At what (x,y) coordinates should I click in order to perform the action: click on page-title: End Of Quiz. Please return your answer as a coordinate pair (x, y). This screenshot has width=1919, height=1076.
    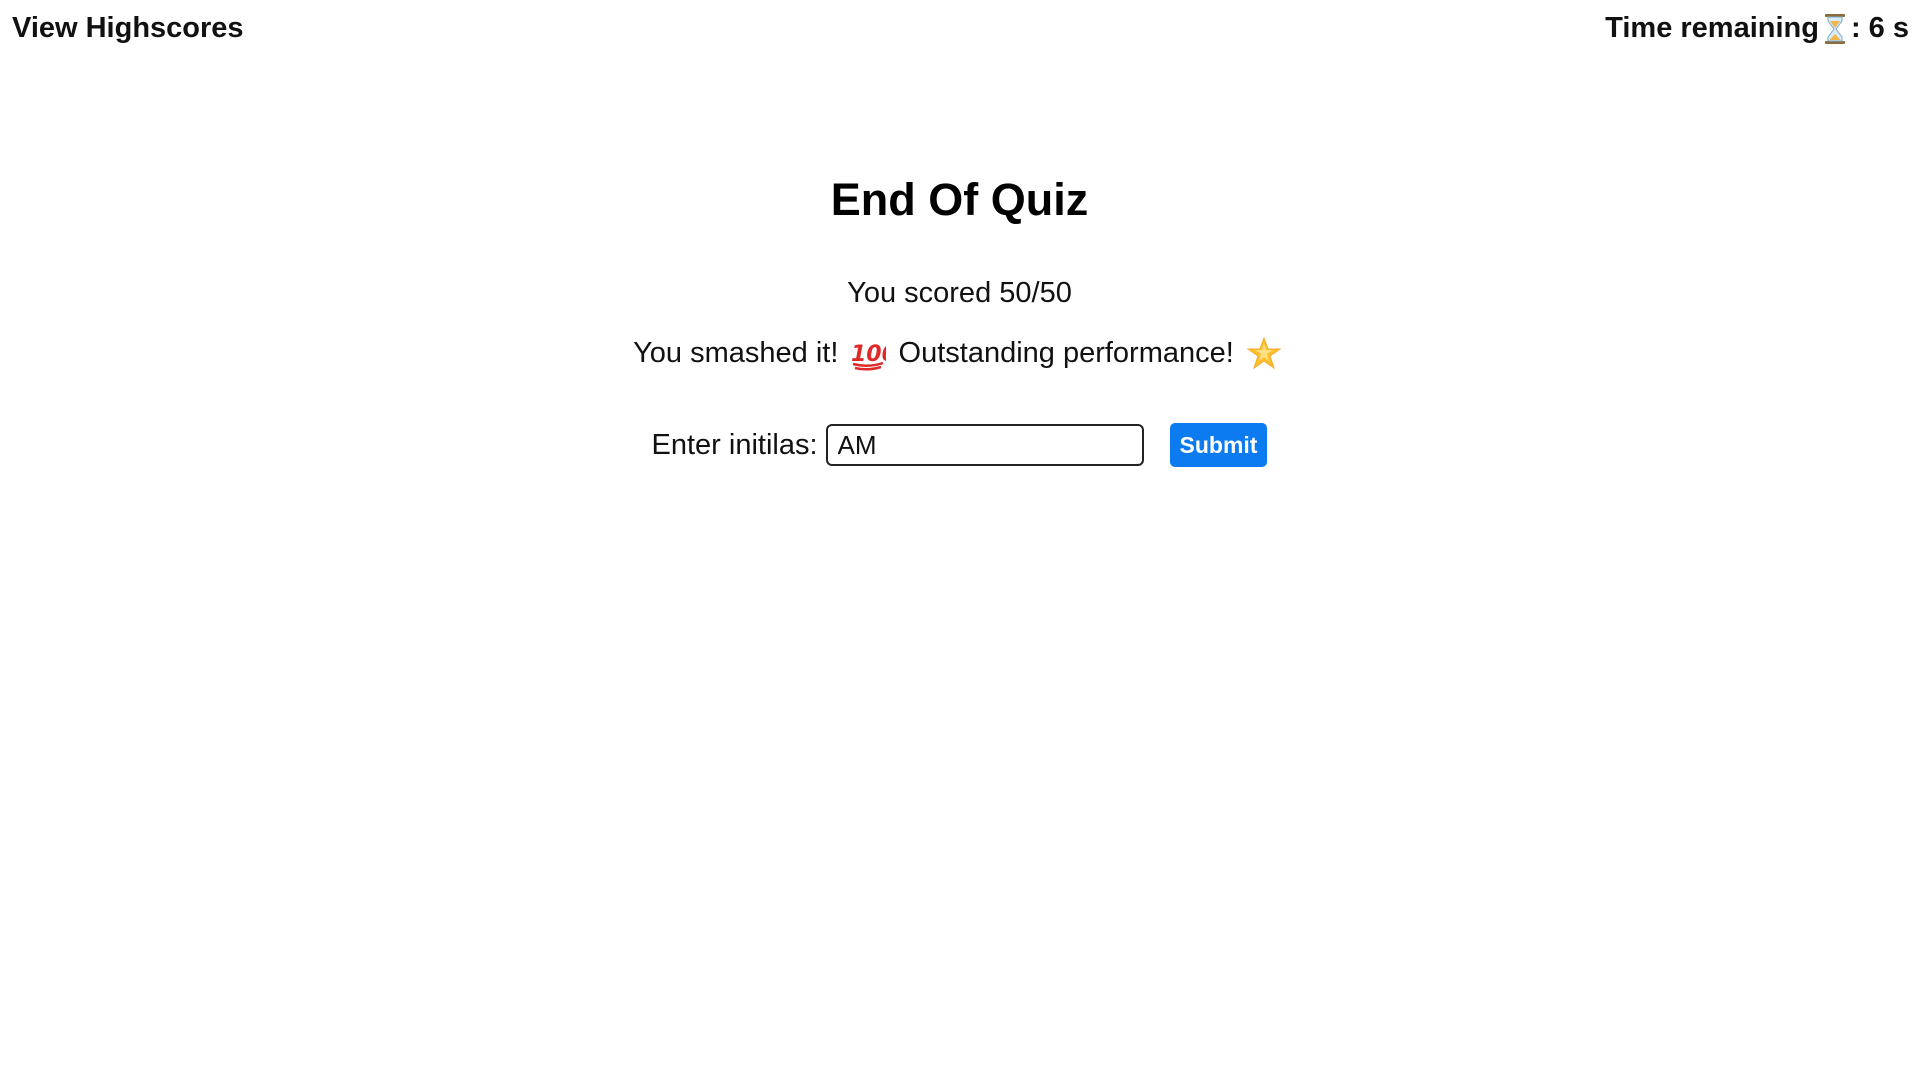
    Looking at the image, I should click on (959, 199).